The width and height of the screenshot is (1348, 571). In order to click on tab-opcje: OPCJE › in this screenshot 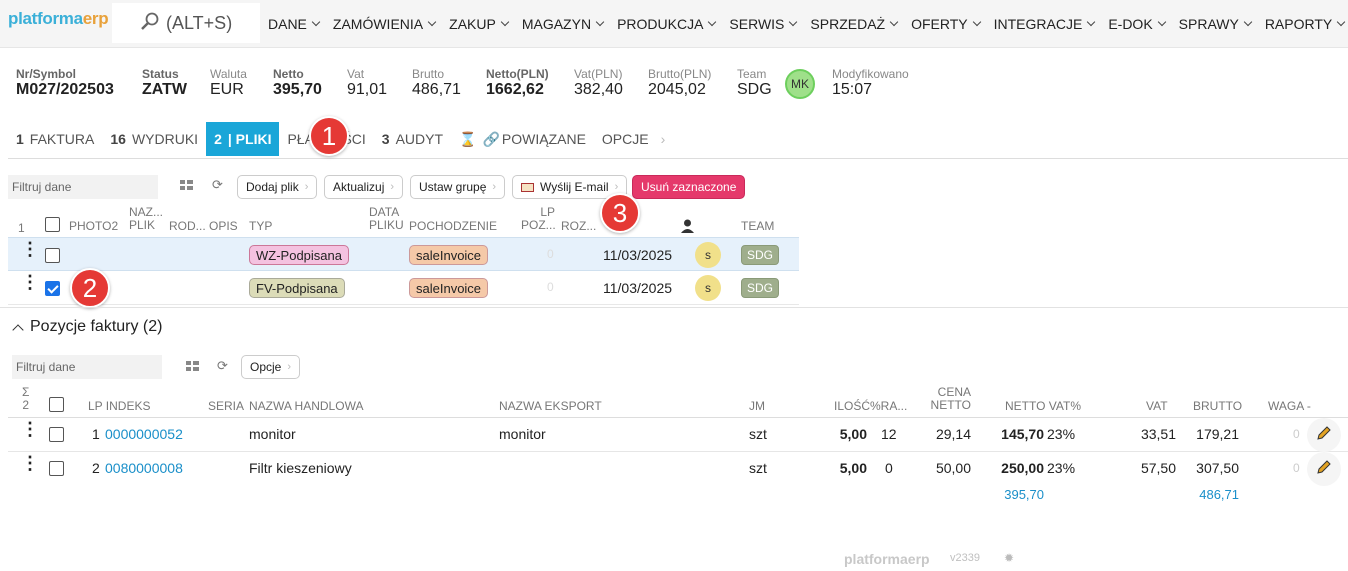, I will do `click(633, 139)`.